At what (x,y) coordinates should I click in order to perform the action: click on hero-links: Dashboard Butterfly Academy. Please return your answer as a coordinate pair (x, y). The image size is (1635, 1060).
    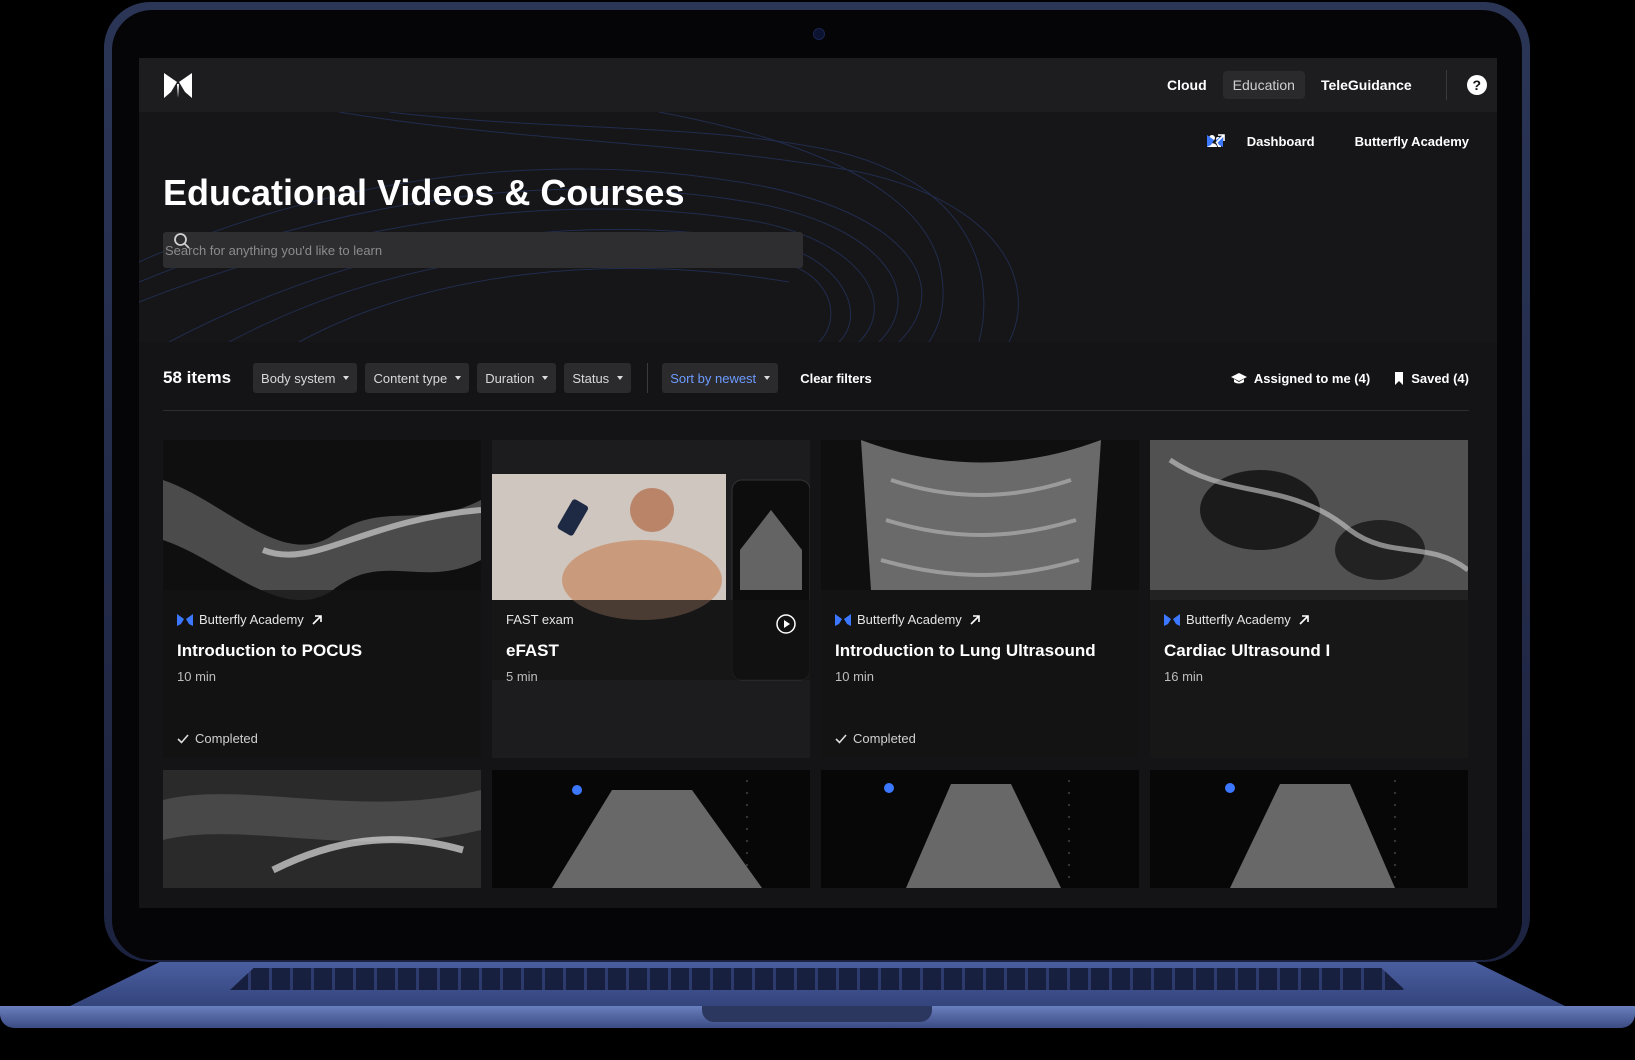
    Looking at the image, I should click on (1337, 141).